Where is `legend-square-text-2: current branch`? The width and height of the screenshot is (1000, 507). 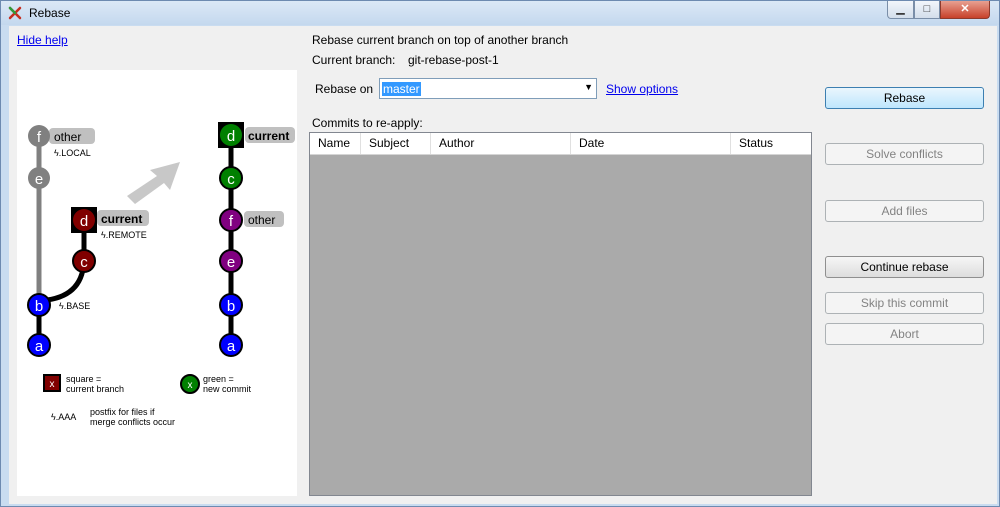 legend-square-text-2: current branch is located at coordinates (95, 389).